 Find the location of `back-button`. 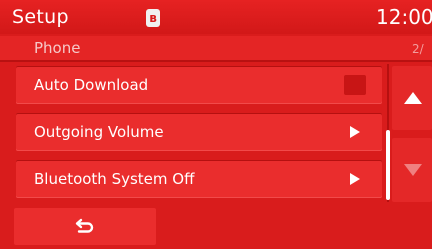

back-button is located at coordinates (85, 226).